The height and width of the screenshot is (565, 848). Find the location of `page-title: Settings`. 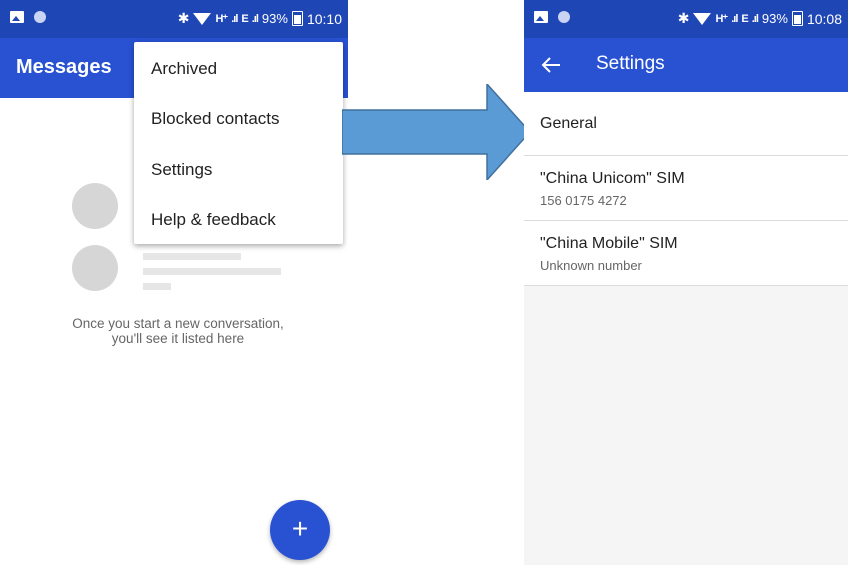

page-title: Settings is located at coordinates (630, 63).